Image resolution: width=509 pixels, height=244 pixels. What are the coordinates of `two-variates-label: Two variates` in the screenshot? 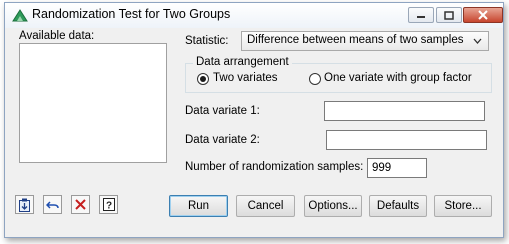 It's located at (245, 78).